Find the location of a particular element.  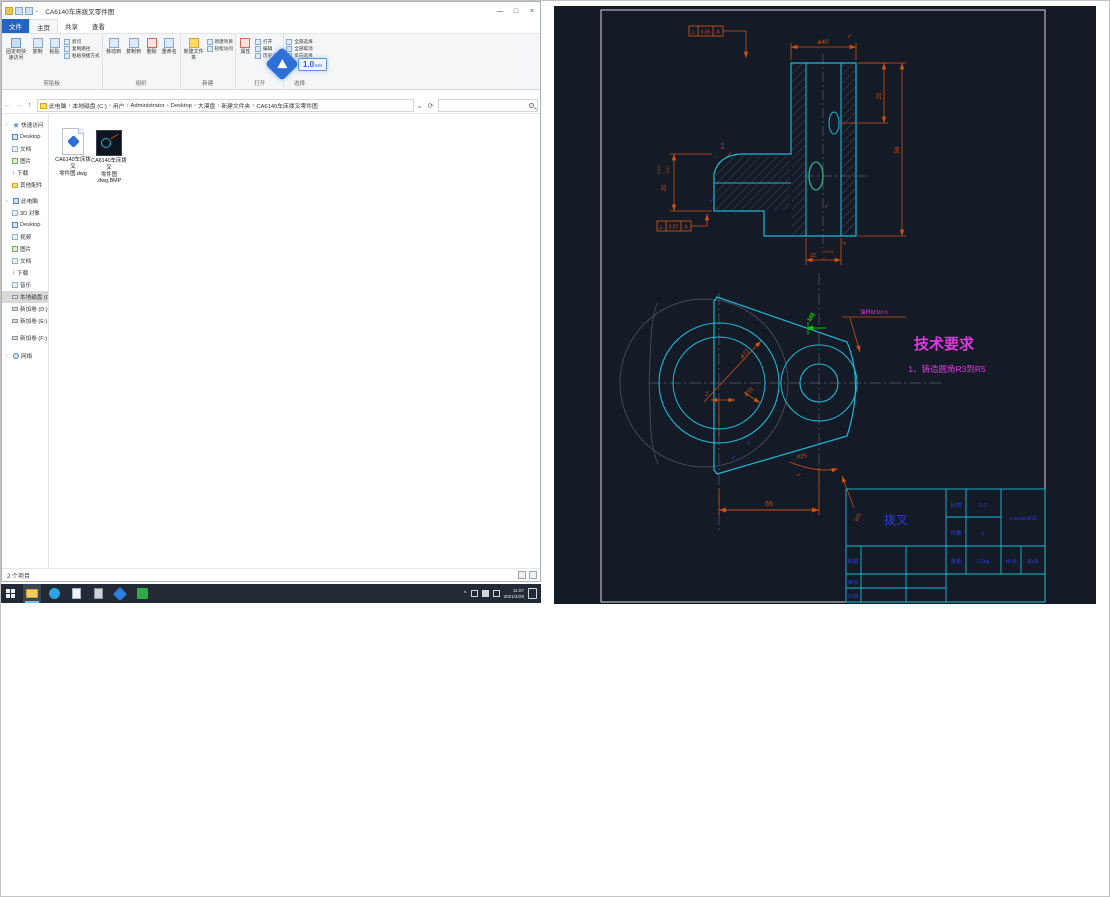

sidebar-section-quick-access: › 快速访问 is located at coordinates (25, 125).